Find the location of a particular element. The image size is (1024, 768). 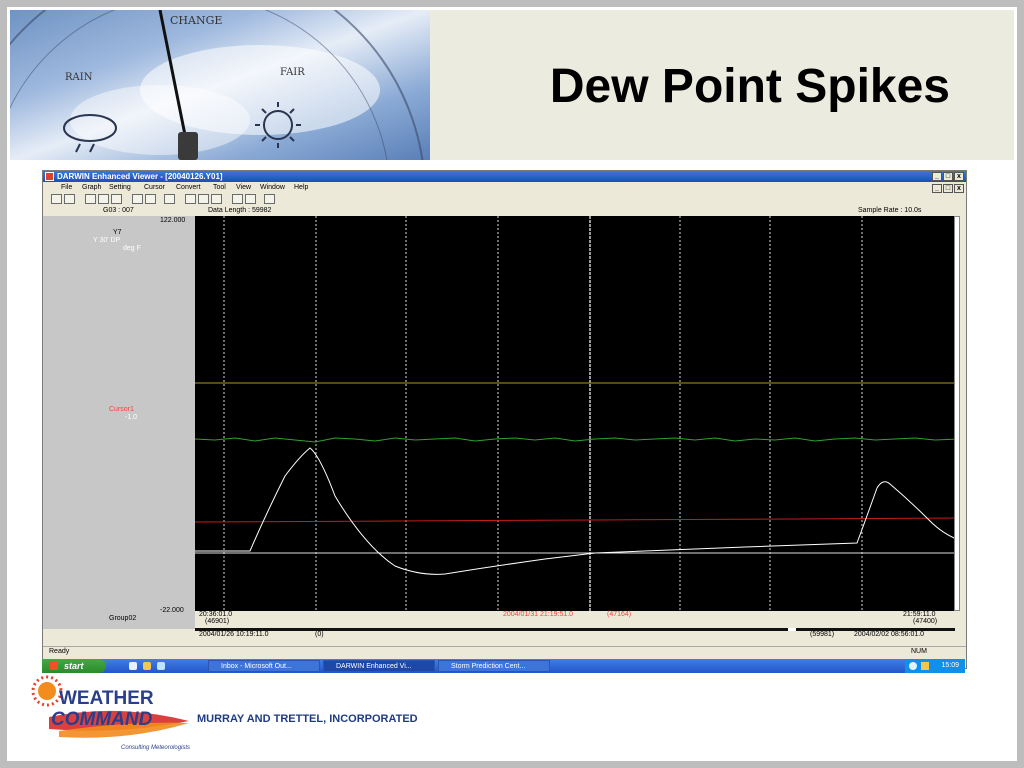

child-close-button: x is located at coordinates (959, 188).